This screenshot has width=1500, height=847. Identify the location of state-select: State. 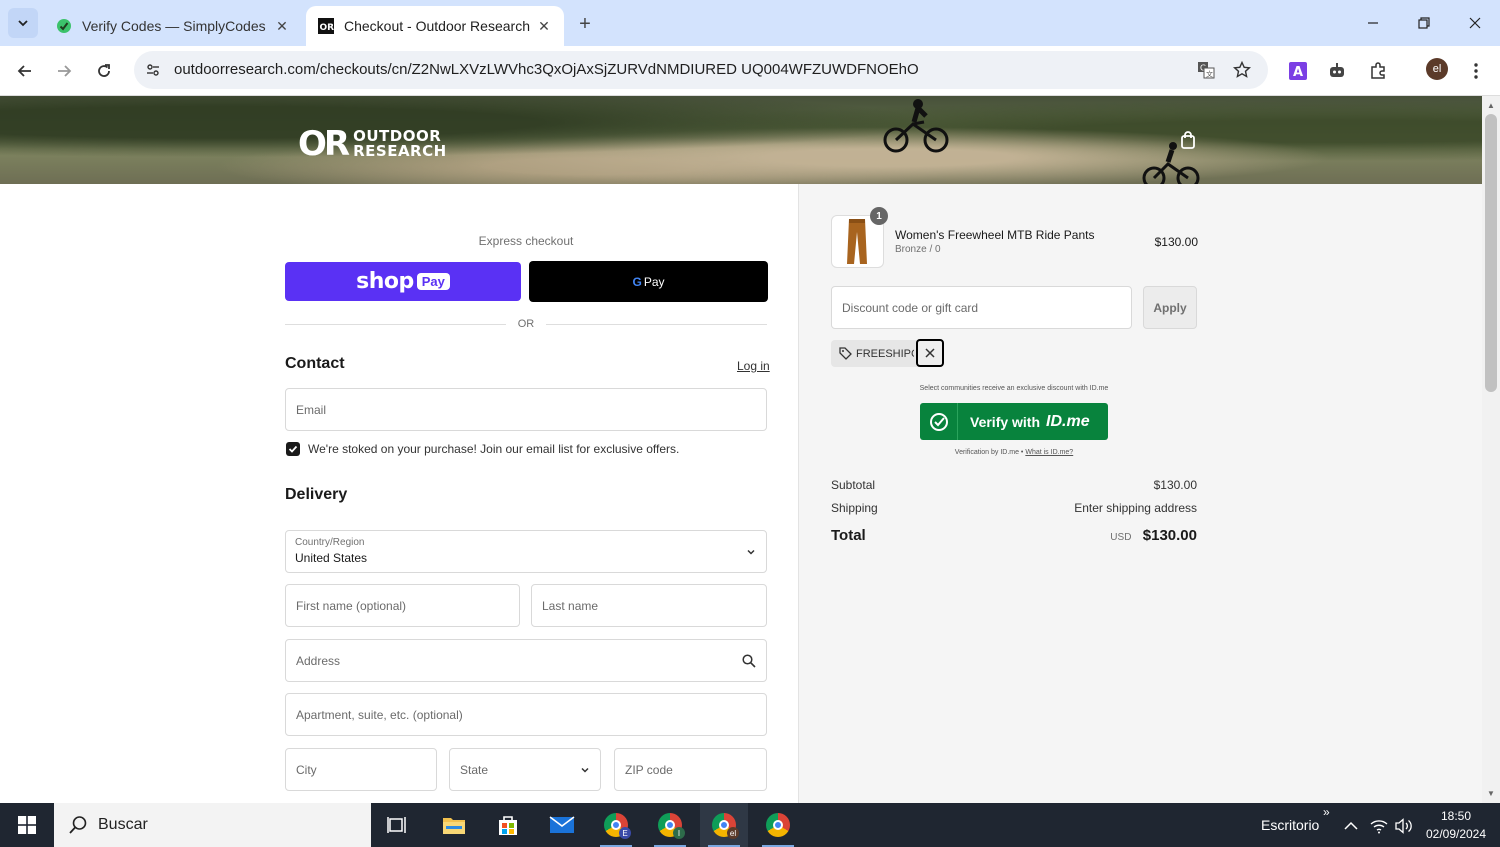
(525, 769).